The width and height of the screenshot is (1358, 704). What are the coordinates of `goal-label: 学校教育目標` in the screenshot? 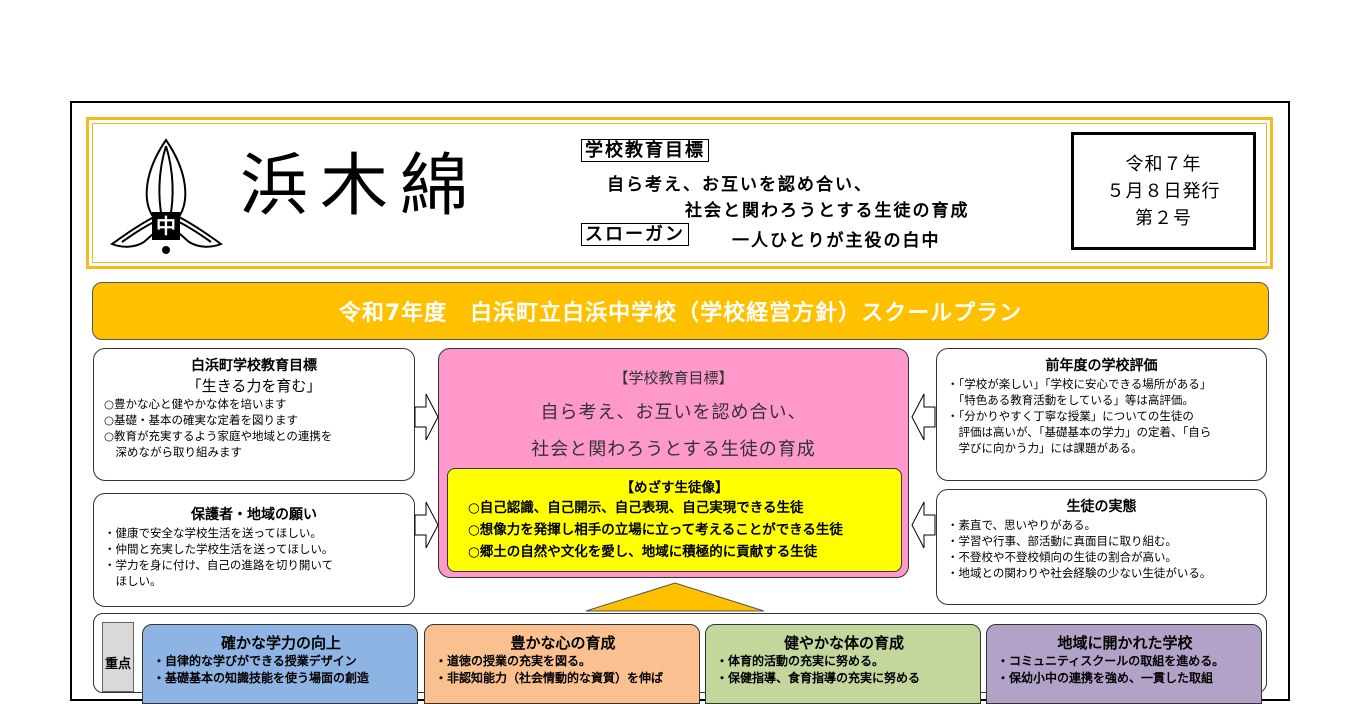 It's located at (645, 150).